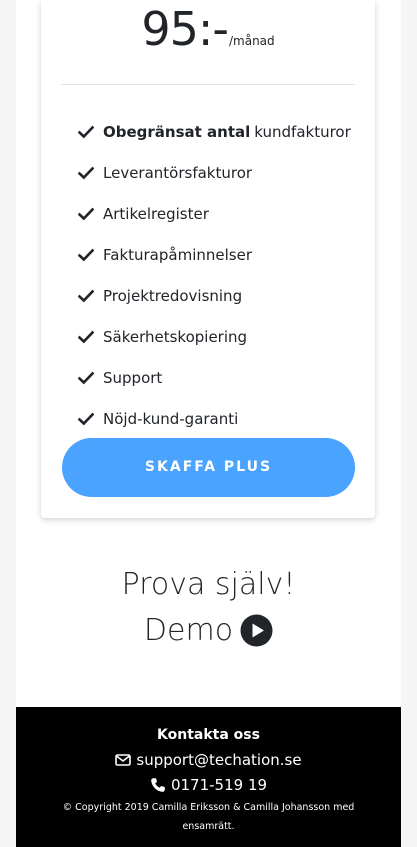  I want to click on feature-item: Obegränsat antal kundfakturor, so click(214, 131).